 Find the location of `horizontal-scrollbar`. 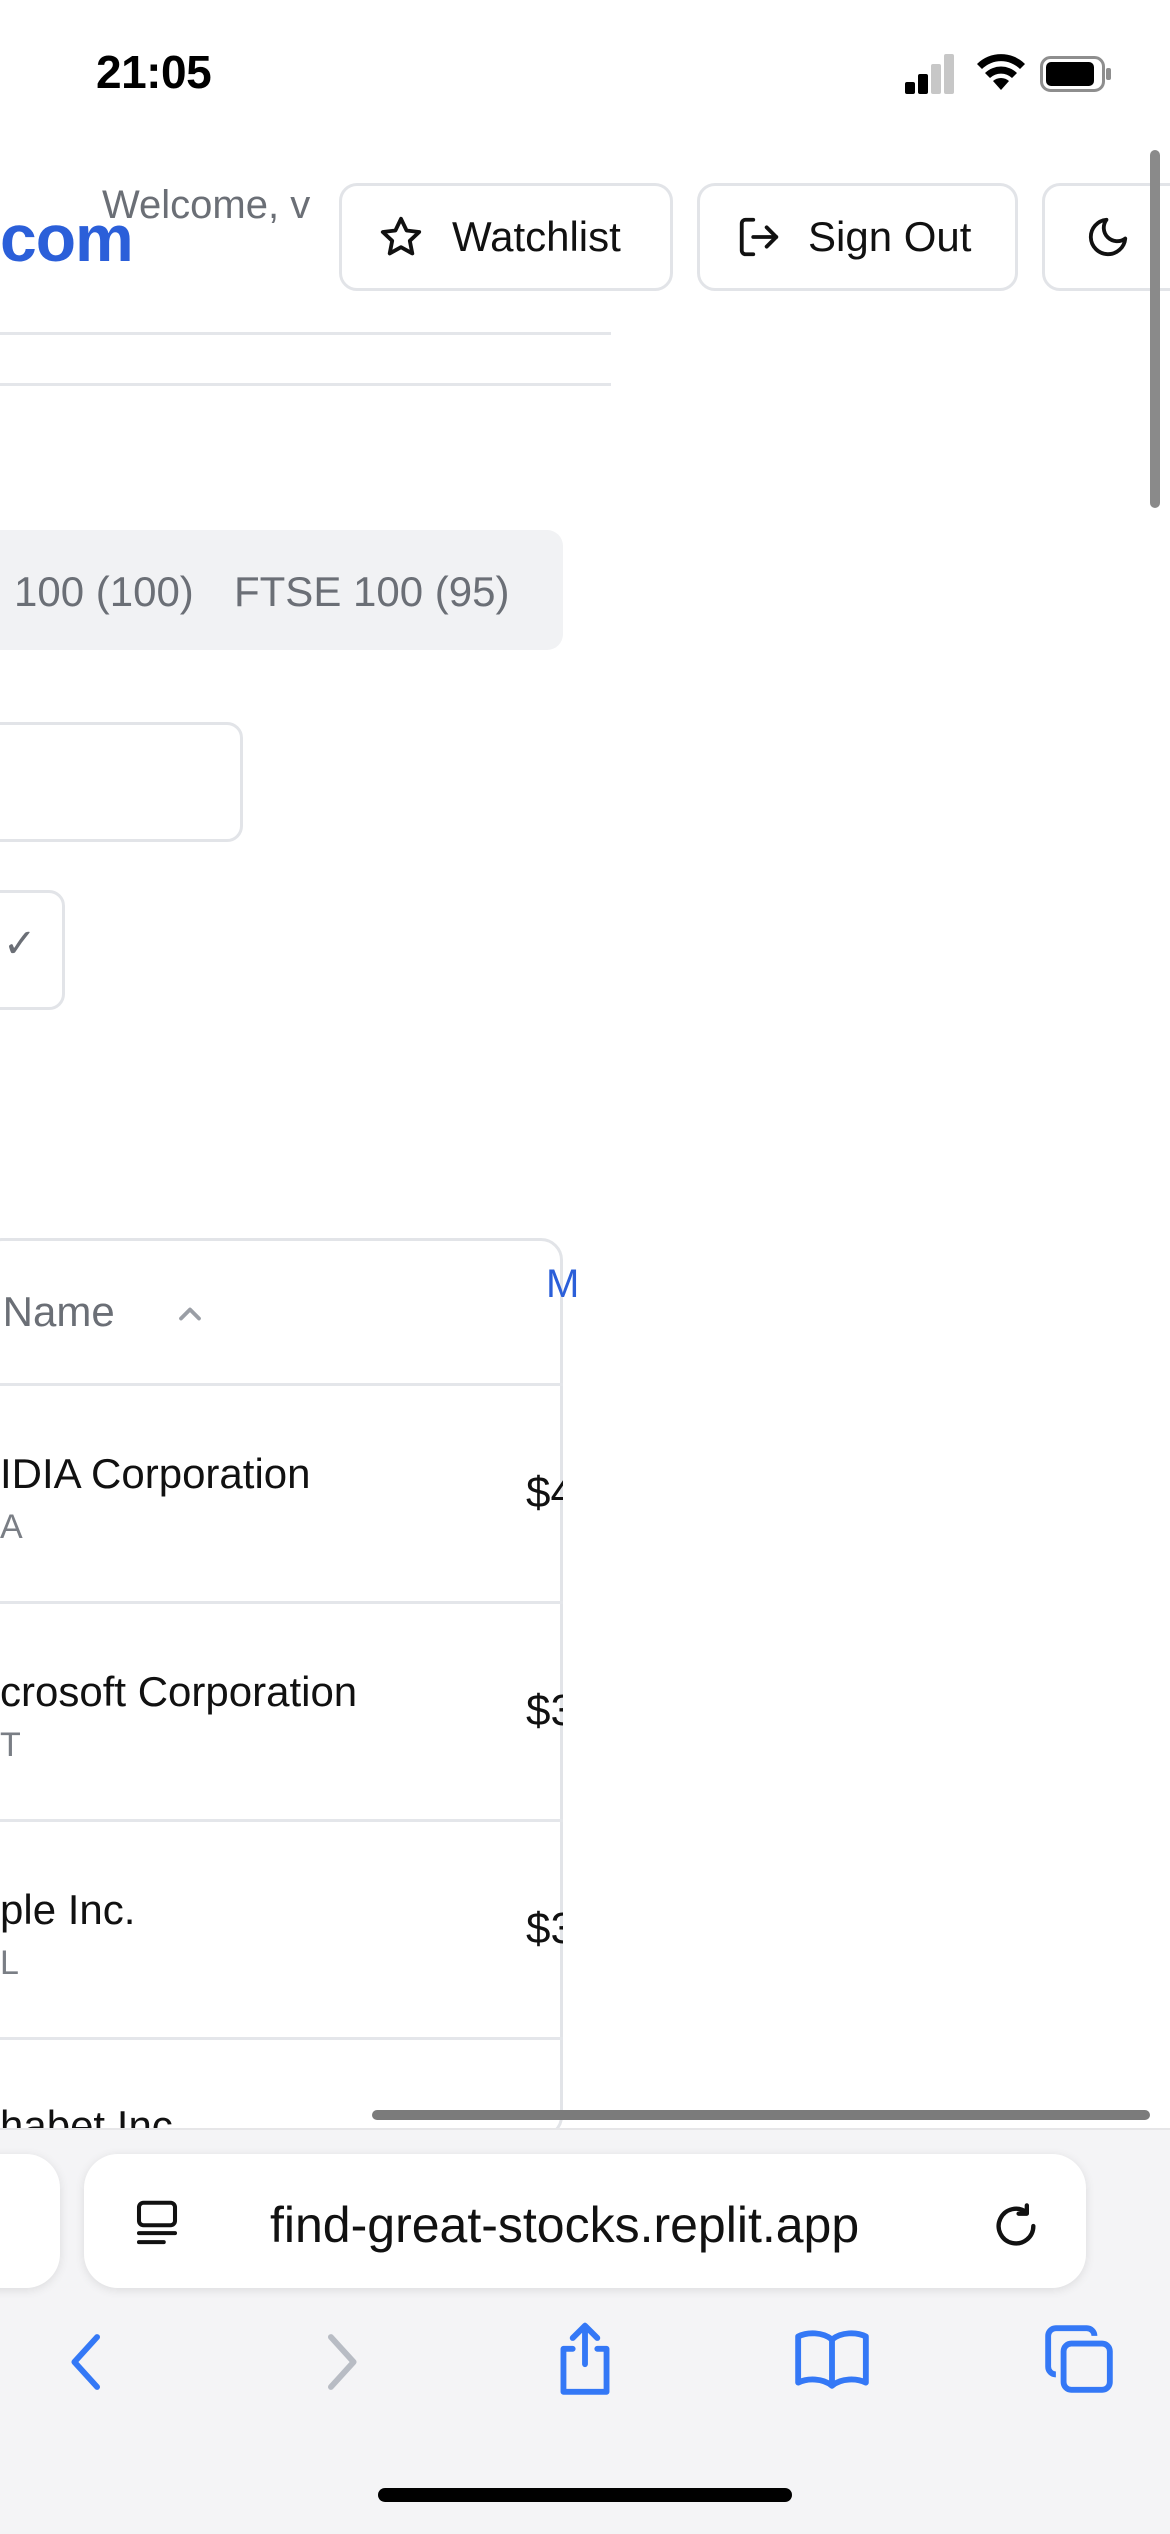

horizontal-scrollbar is located at coordinates (761, 2115).